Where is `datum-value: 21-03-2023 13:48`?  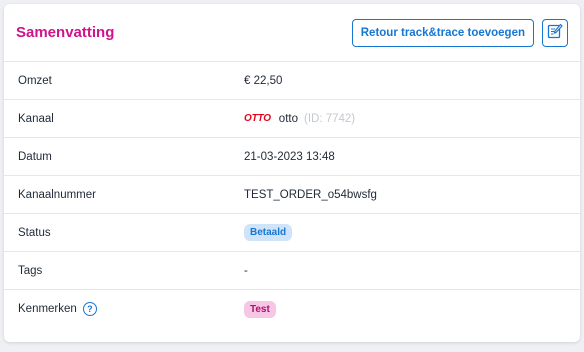 datum-value: 21-03-2023 13:48 is located at coordinates (289, 156).